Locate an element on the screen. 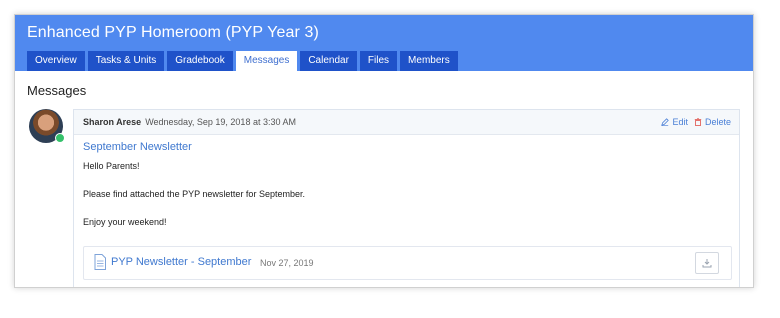 The width and height of the screenshot is (780, 318). trash-icon is located at coordinates (698, 122).